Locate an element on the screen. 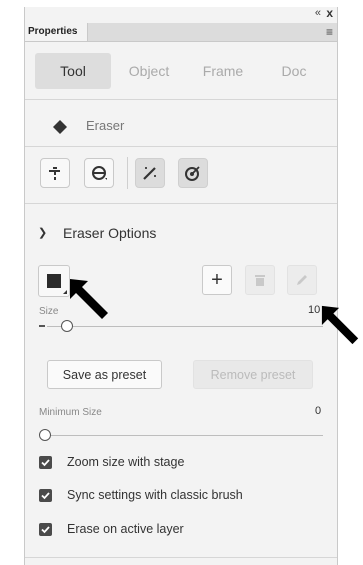 This screenshot has height=565, width=363. tab-properties: Properties is located at coordinates (57, 32).